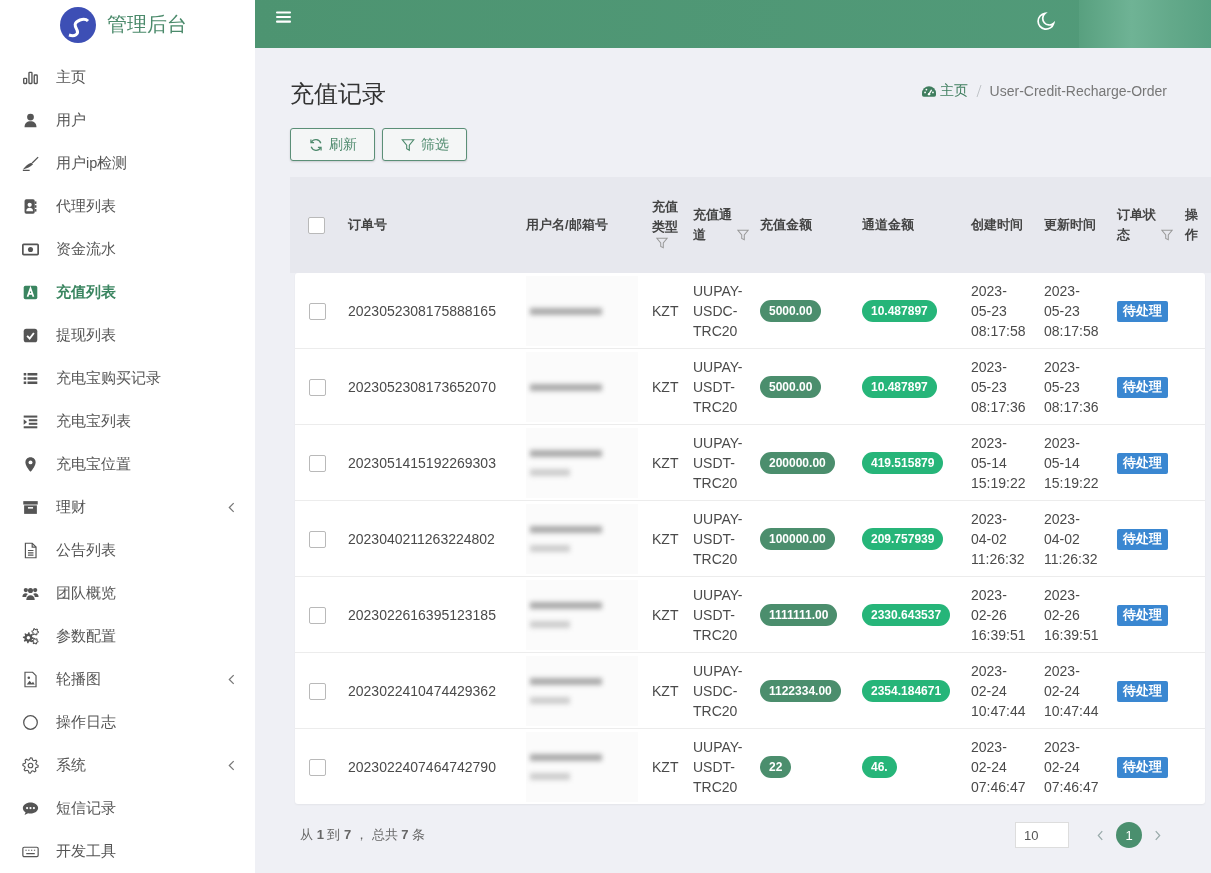 Image resolution: width=1211 pixels, height=873 pixels. I want to click on moon-icon, so click(1045, 21).